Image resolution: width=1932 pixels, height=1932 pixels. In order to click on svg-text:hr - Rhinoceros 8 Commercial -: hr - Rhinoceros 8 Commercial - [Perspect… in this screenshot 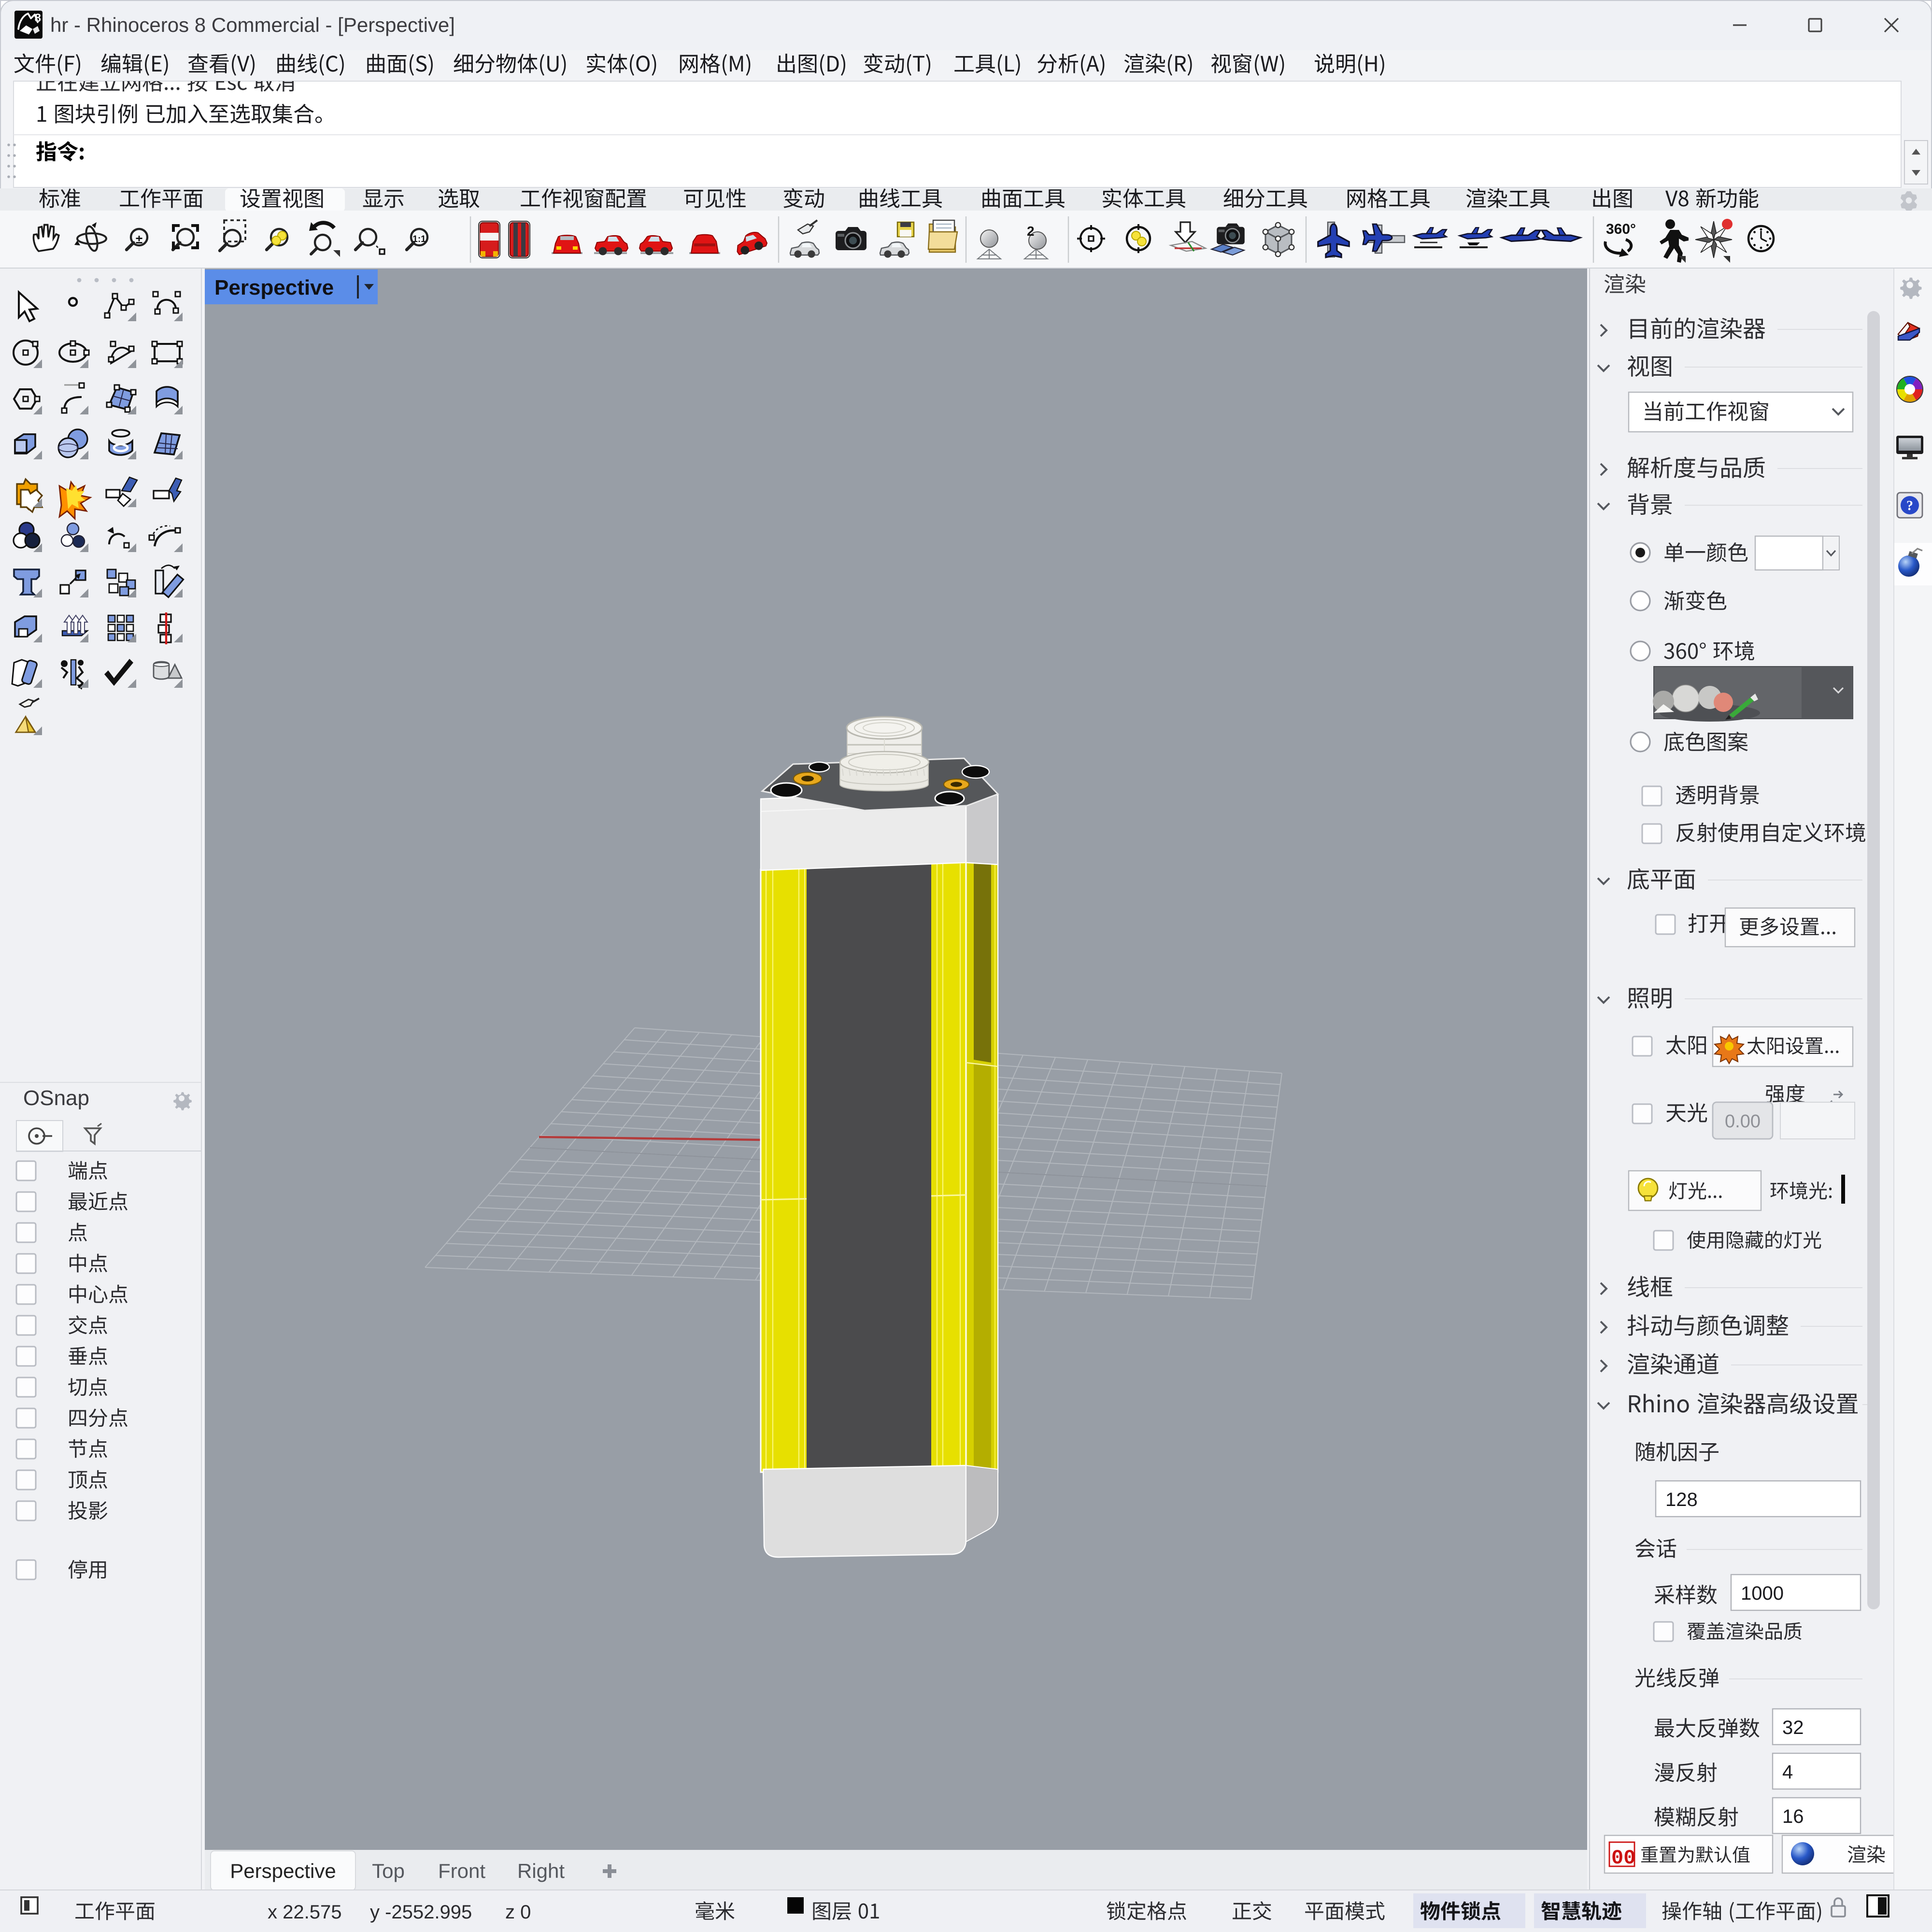, I will do `click(252, 25)`.